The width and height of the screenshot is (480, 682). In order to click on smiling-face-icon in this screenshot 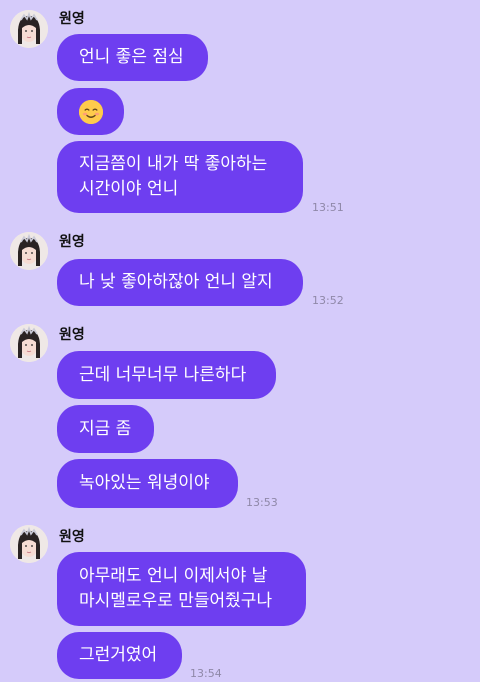, I will do `click(90, 111)`.